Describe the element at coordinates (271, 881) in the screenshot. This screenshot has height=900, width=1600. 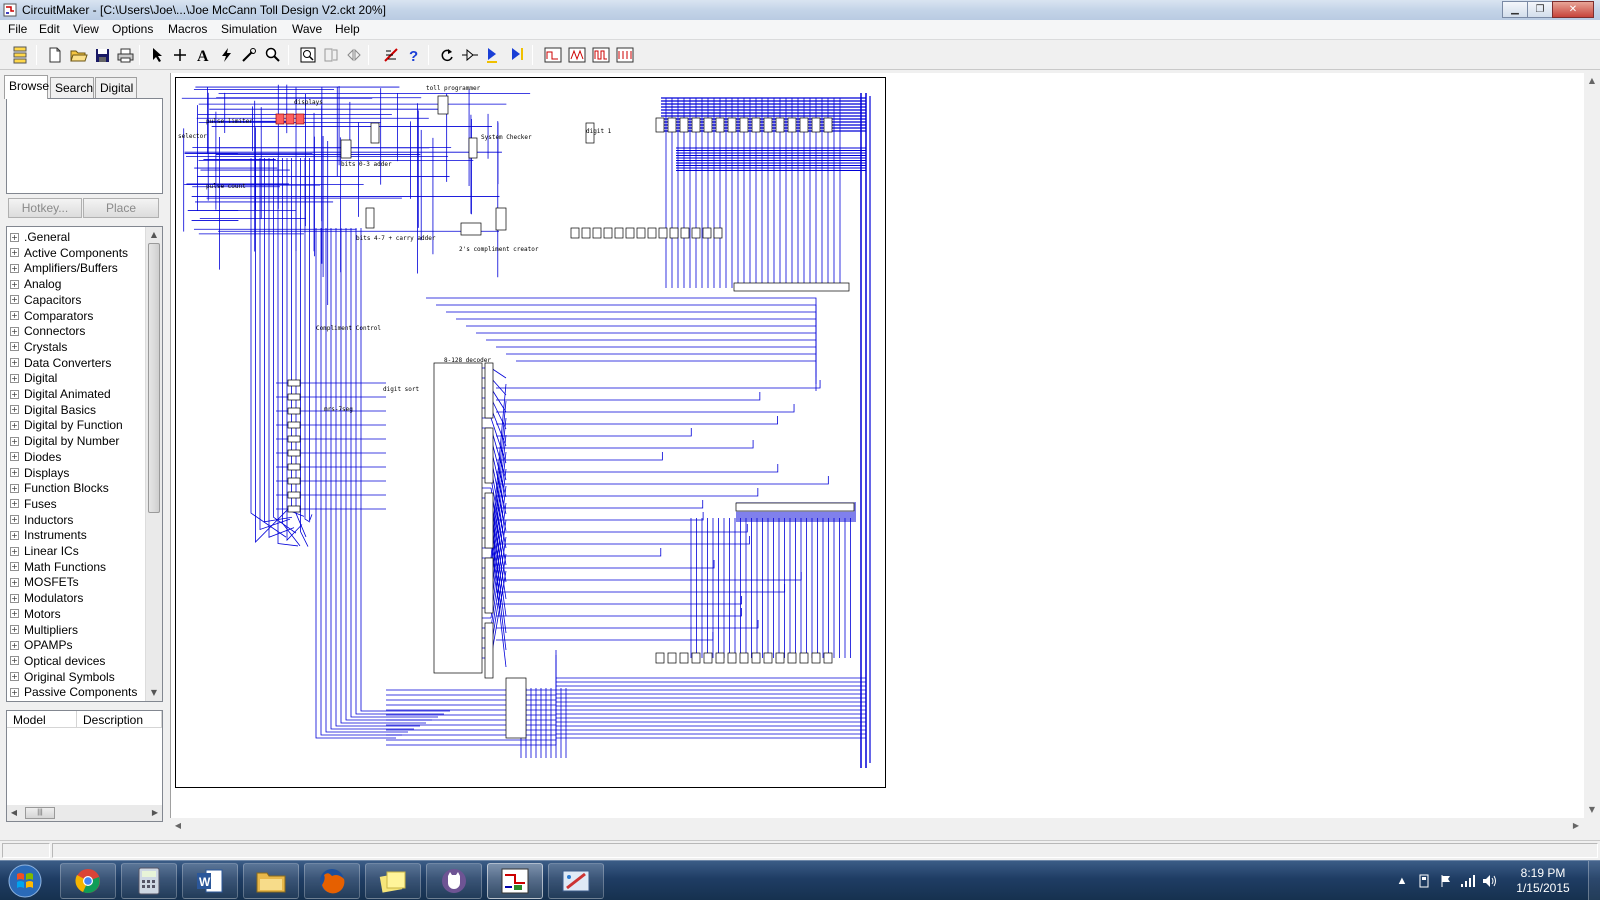
I see `taskbar-explorer` at that location.